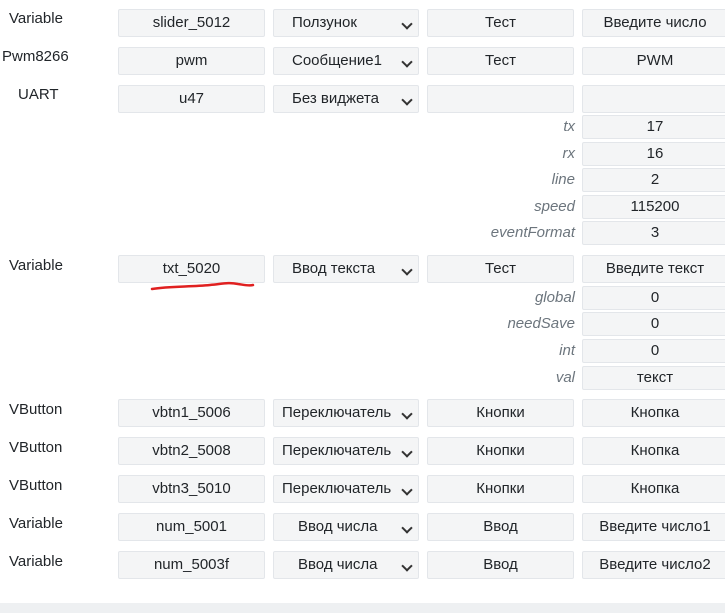 This screenshot has height=613, width=725. I want to click on widget-select: Ползунок, so click(346, 23).